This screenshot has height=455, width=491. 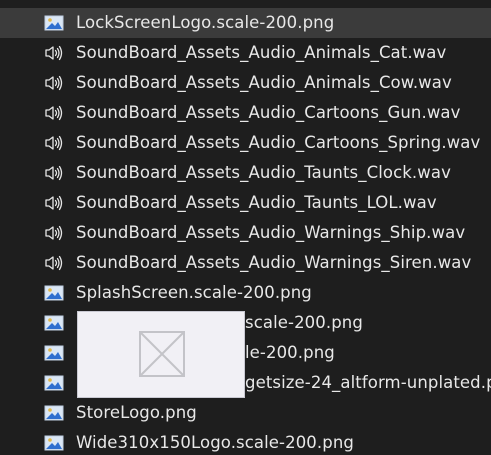 I want to click on file-row-audio: SoundBoard_Assets_Audio_Animals_Cat.wav, so click(x=245, y=53).